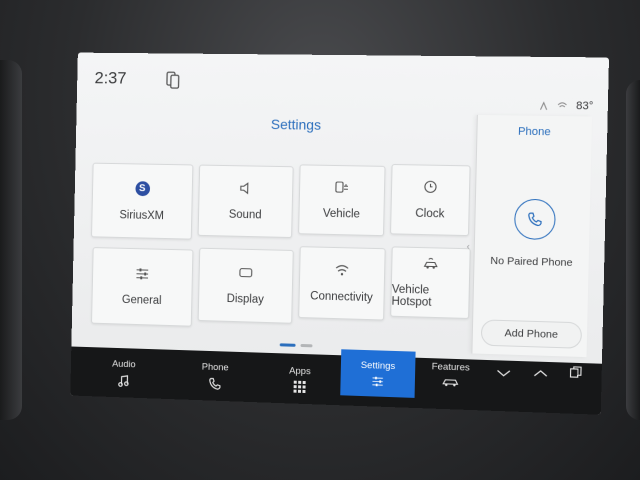 Image resolution: width=640 pixels, height=480 pixels. I want to click on tile-label: Display, so click(245, 299).